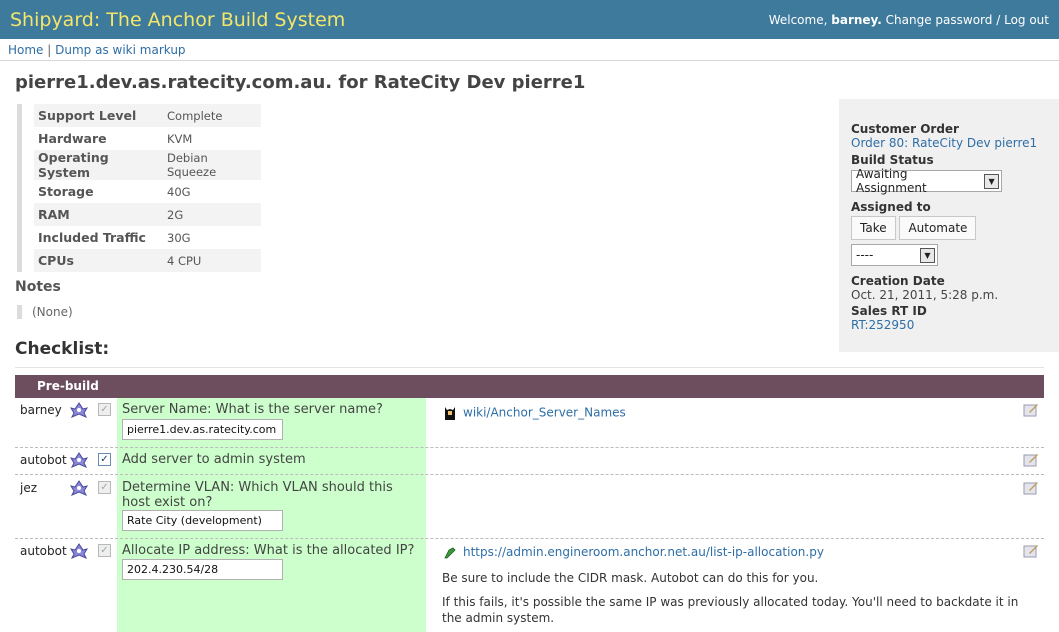 The height and width of the screenshot is (632, 1059). What do you see at coordinates (450, 552) in the screenshot?
I see `admin-link-icon` at bounding box center [450, 552].